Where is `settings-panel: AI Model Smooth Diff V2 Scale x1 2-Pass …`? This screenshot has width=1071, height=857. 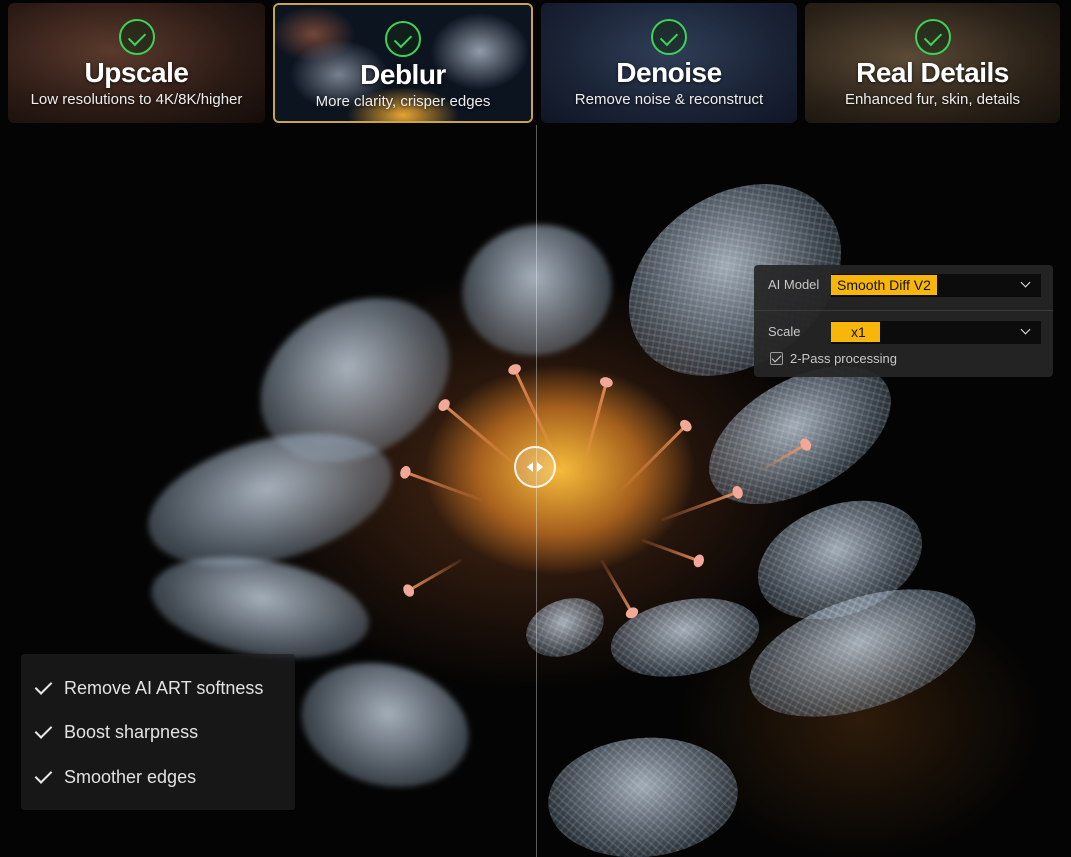 settings-panel: AI Model Smooth Diff V2 Scale x1 2-Pass … is located at coordinates (903, 321).